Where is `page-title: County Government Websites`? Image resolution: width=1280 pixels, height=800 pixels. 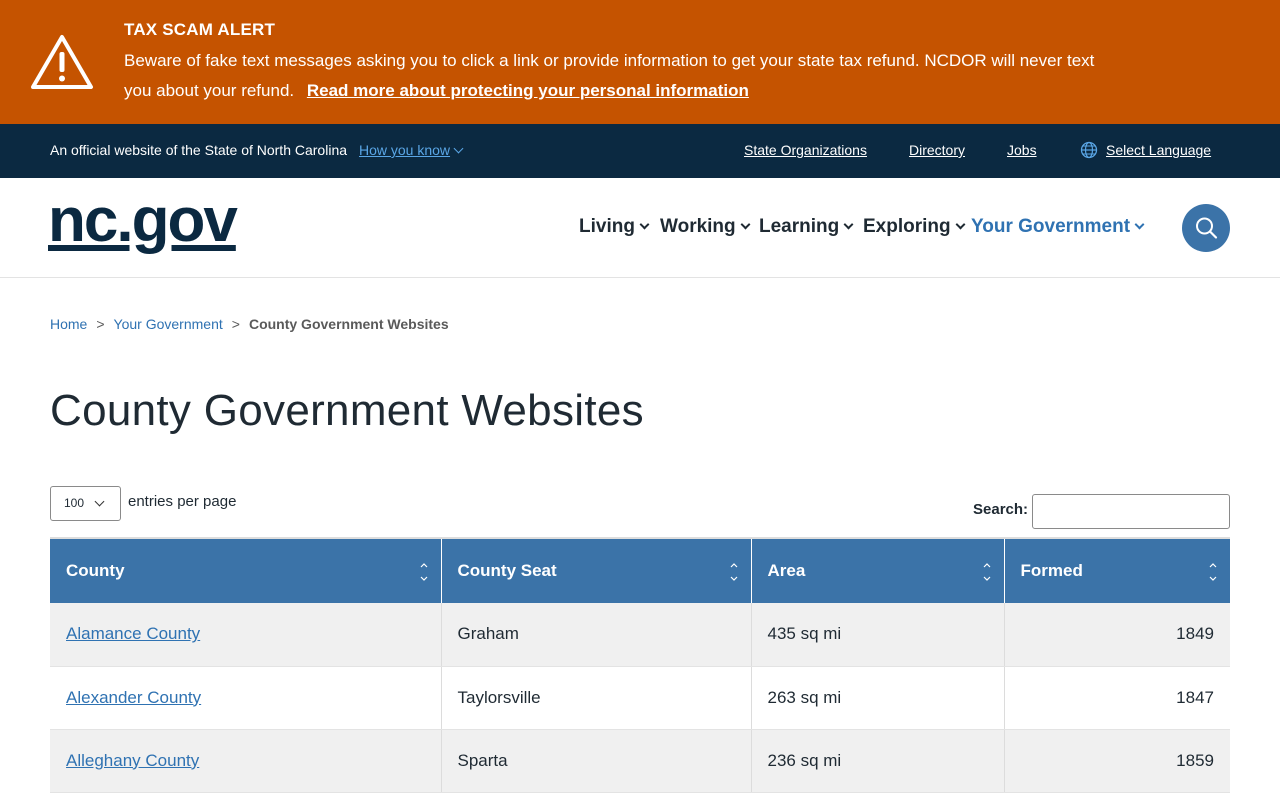 page-title: County Government Websites is located at coordinates (347, 410).